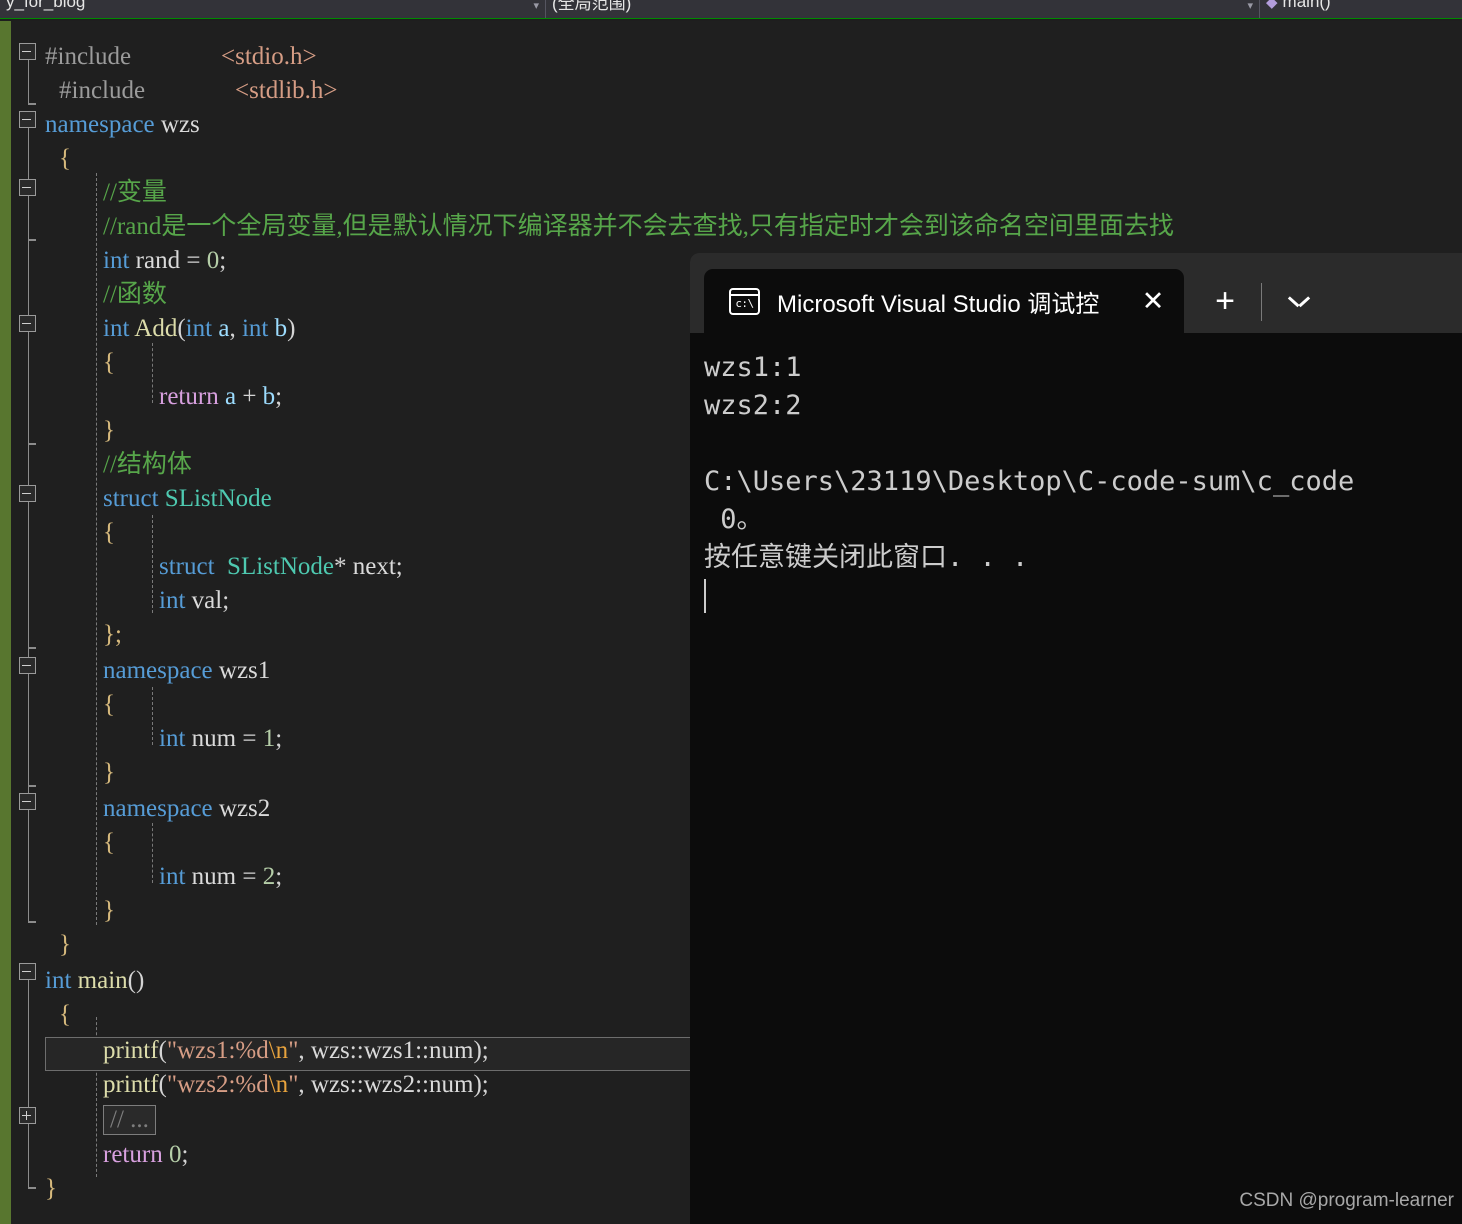 Image resolution: width=1462 pixels, height=1224 pixels. What do you see at coordinates (95, 980) in the screenshot?
I see `code-line-28: int main()` at bounding box center [95, 980].